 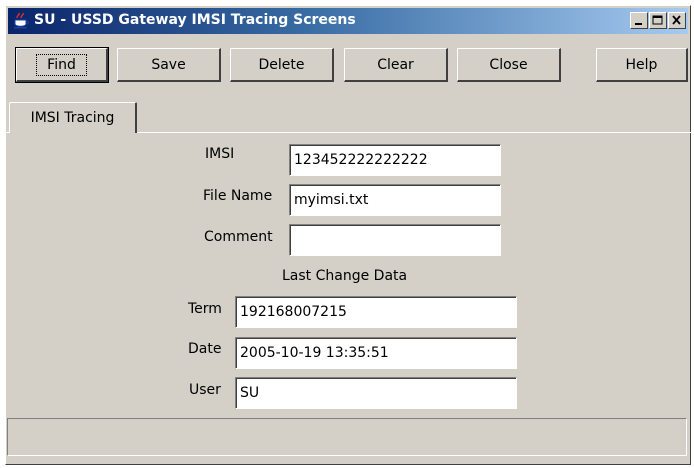 What do you see at coordinates (376, 393) in the screenshot?
I see `user-field` at bounding box center [376, 393].